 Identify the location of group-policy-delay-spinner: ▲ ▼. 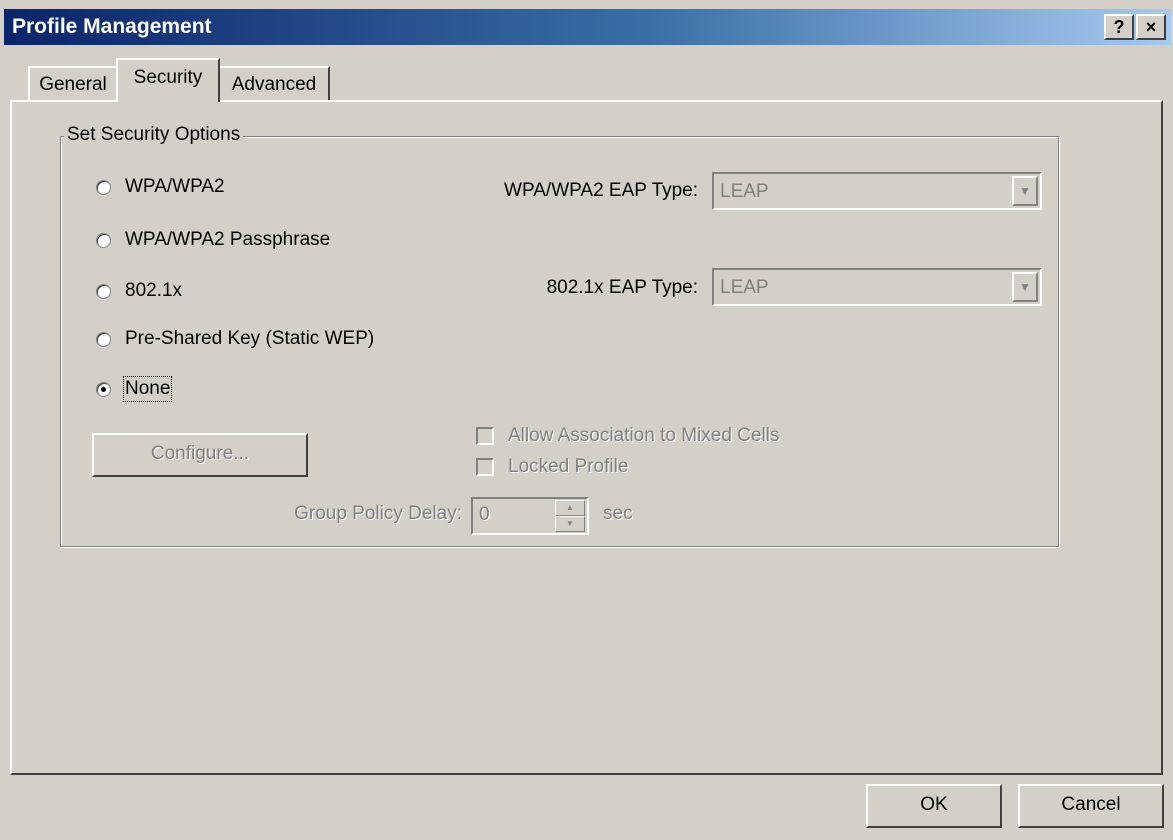
(570, 516).